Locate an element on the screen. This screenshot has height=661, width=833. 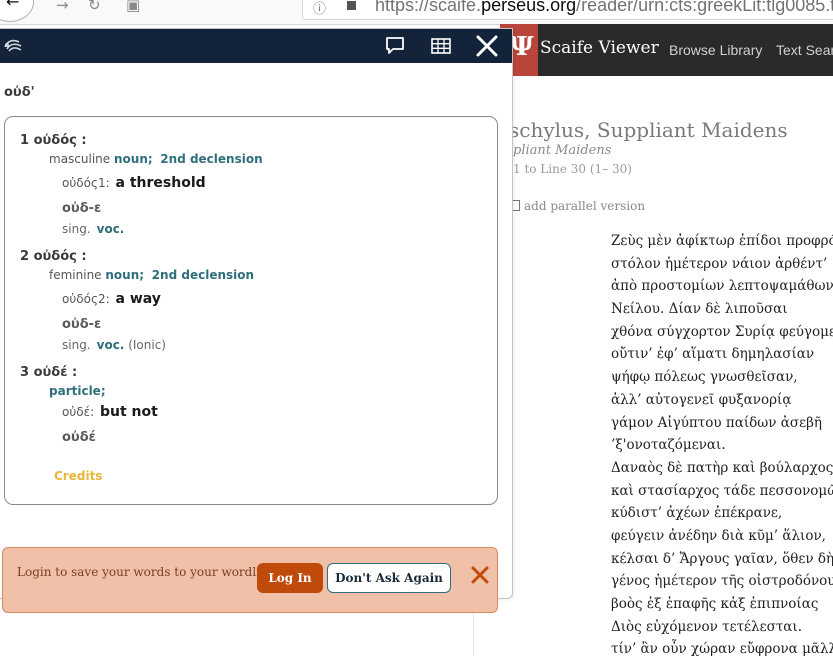
entry-definition: a threshold is located at coordinates (160, 183).